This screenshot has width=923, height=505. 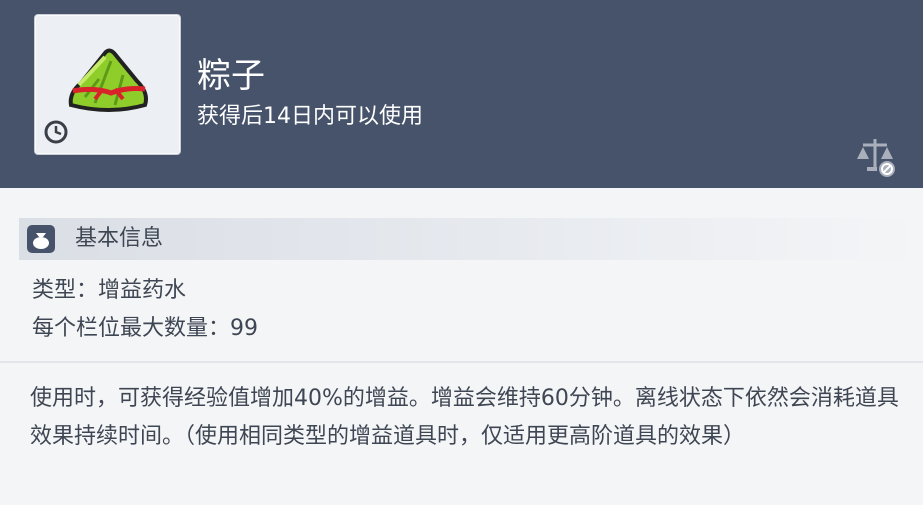 What do you see at coordinates (145, 328) in the screenshot?
I see `max-stack: 每个栏位最大数量：99` at bounding box center [145, 328].